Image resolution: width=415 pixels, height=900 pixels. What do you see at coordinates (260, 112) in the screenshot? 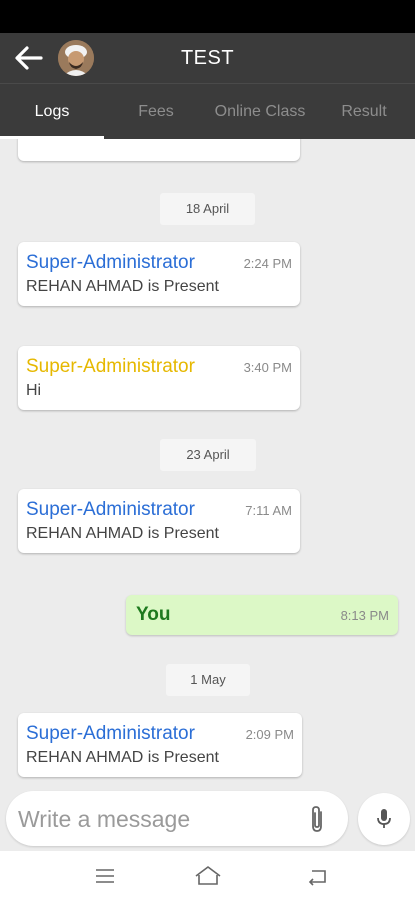
I see `tab-online-class: Online Class` at bounding box center [260, 112].